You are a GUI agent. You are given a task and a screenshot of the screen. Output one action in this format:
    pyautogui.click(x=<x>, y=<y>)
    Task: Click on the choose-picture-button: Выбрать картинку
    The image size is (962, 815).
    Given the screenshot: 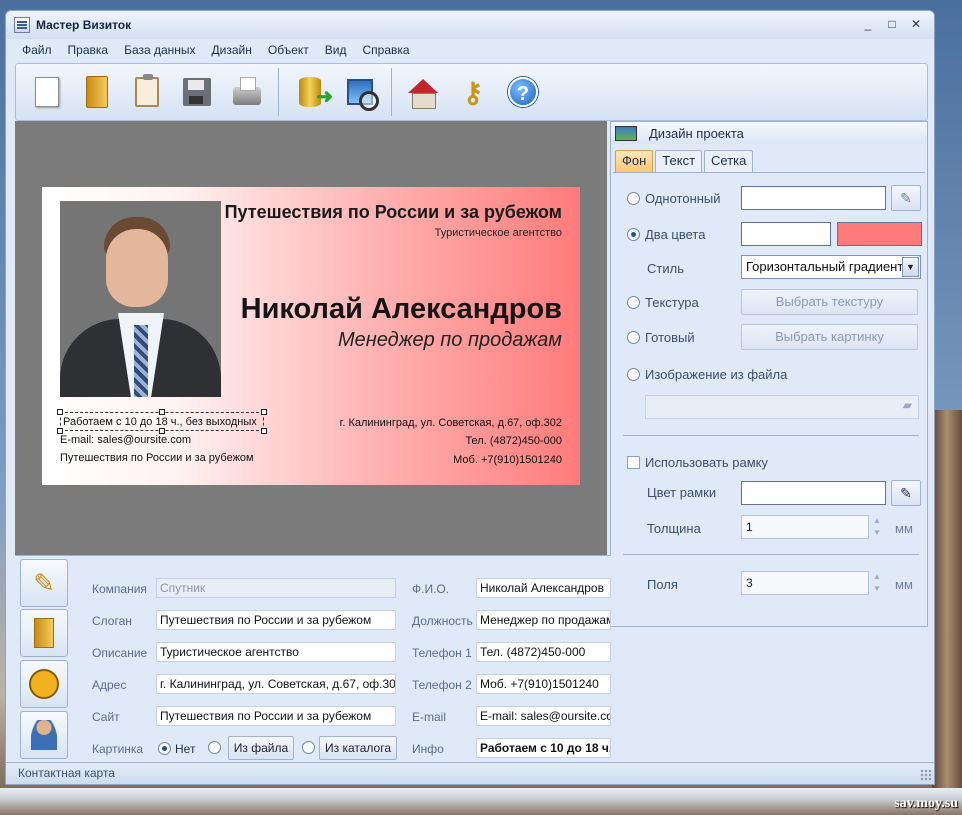 What is the action you would take?
    pyautogui.click(x=829, y=337)
    